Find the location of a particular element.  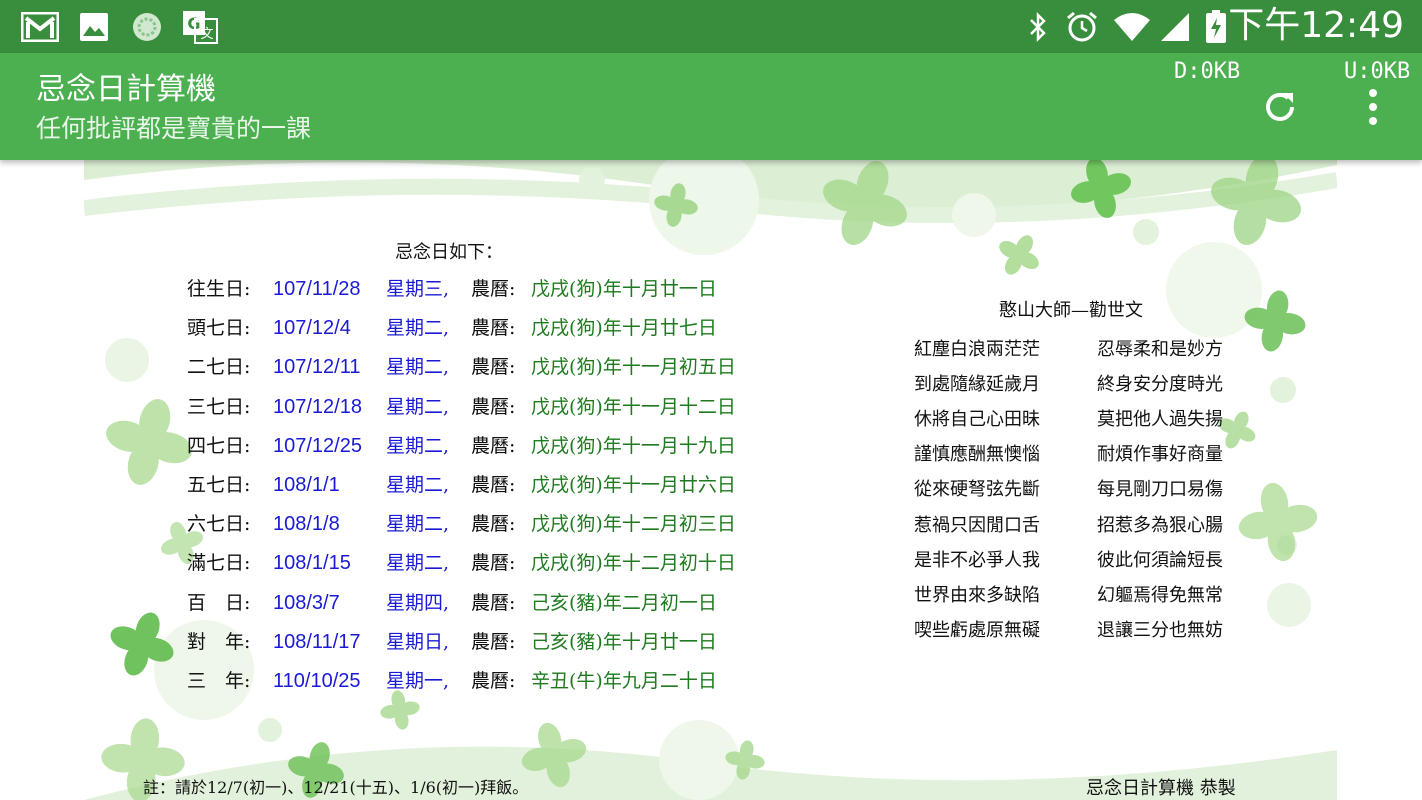

memorial-row-weekday: 星期三, is located at coordinates (418, 289).